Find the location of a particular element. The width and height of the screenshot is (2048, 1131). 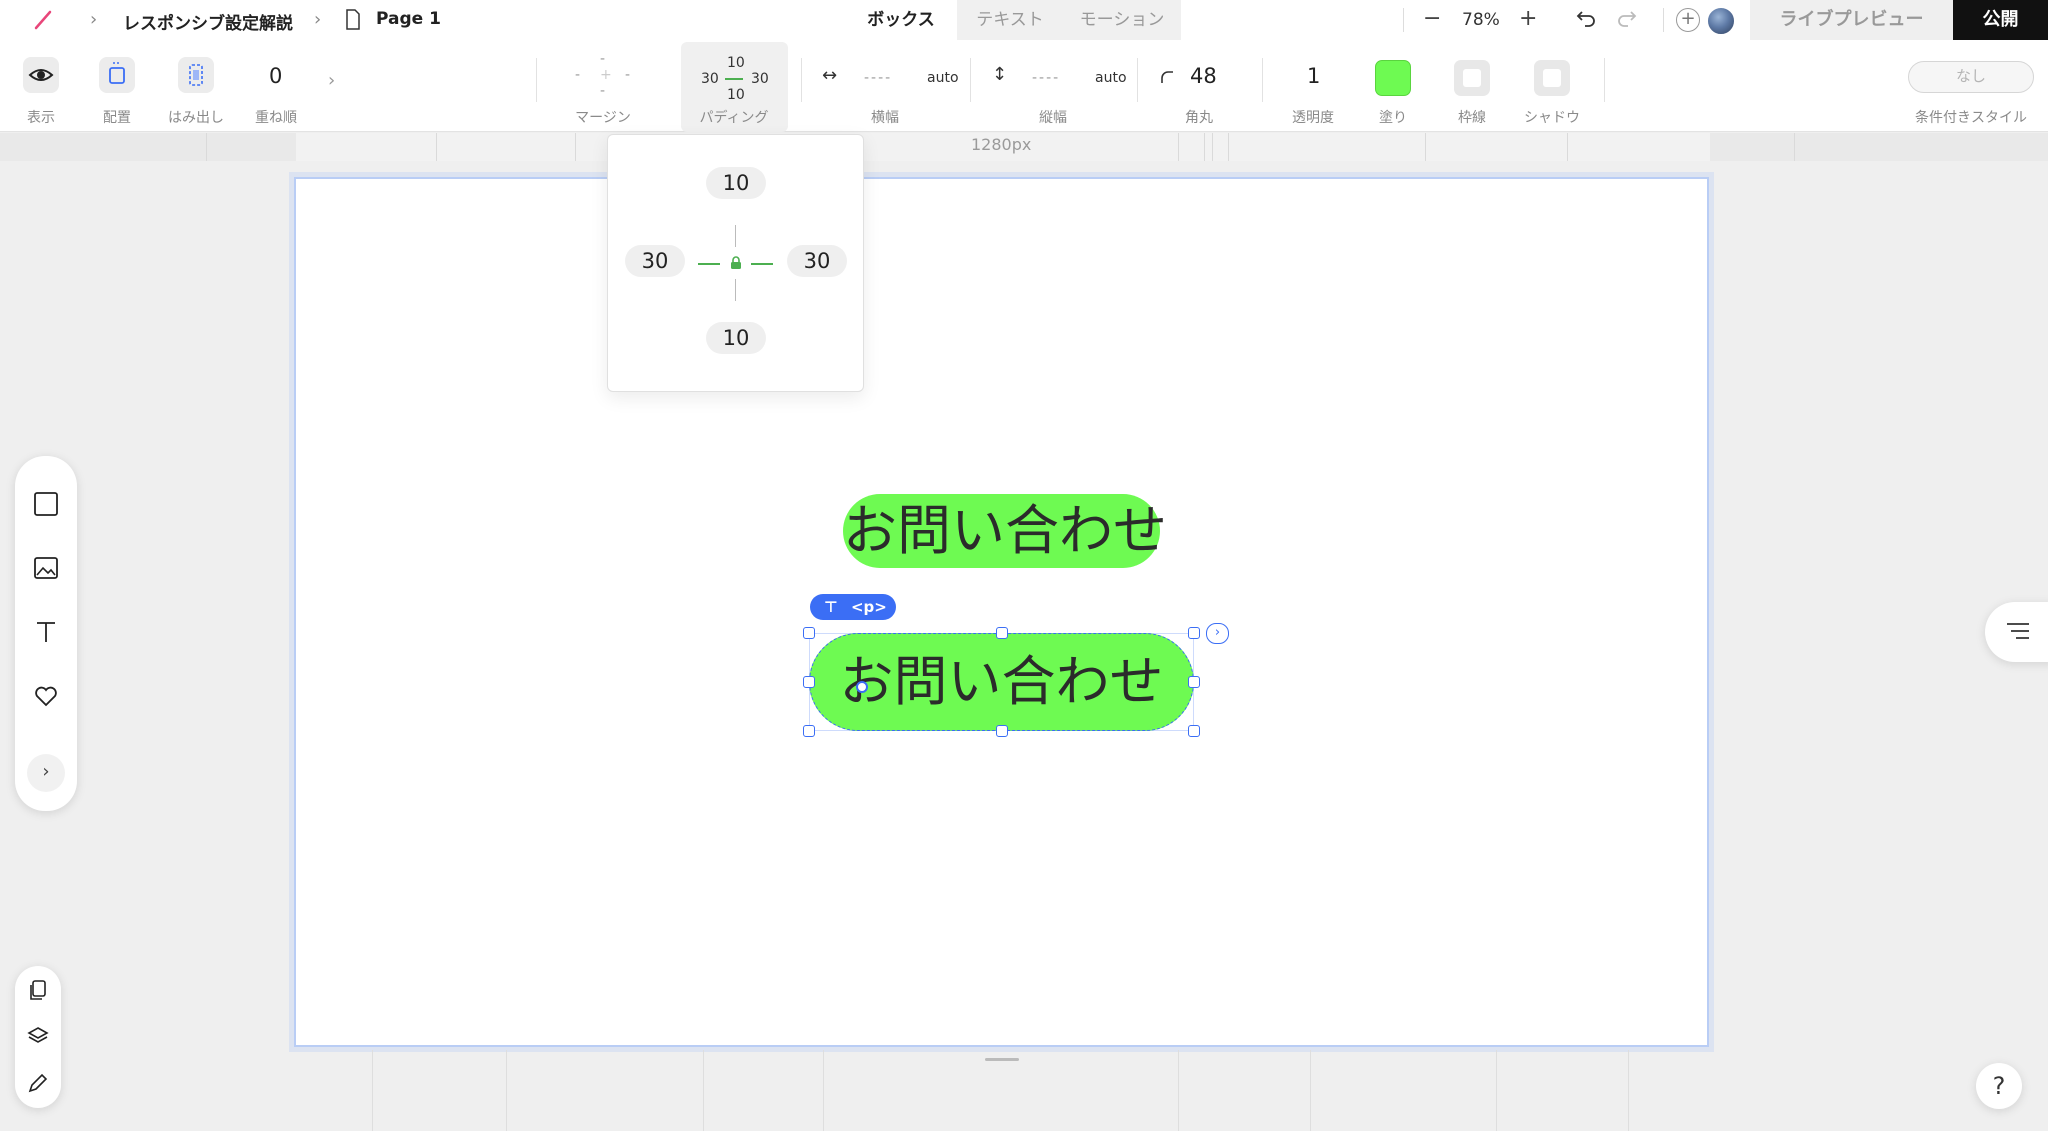

element-tag: ⊤ <p> is located at coordinates (853, 607).